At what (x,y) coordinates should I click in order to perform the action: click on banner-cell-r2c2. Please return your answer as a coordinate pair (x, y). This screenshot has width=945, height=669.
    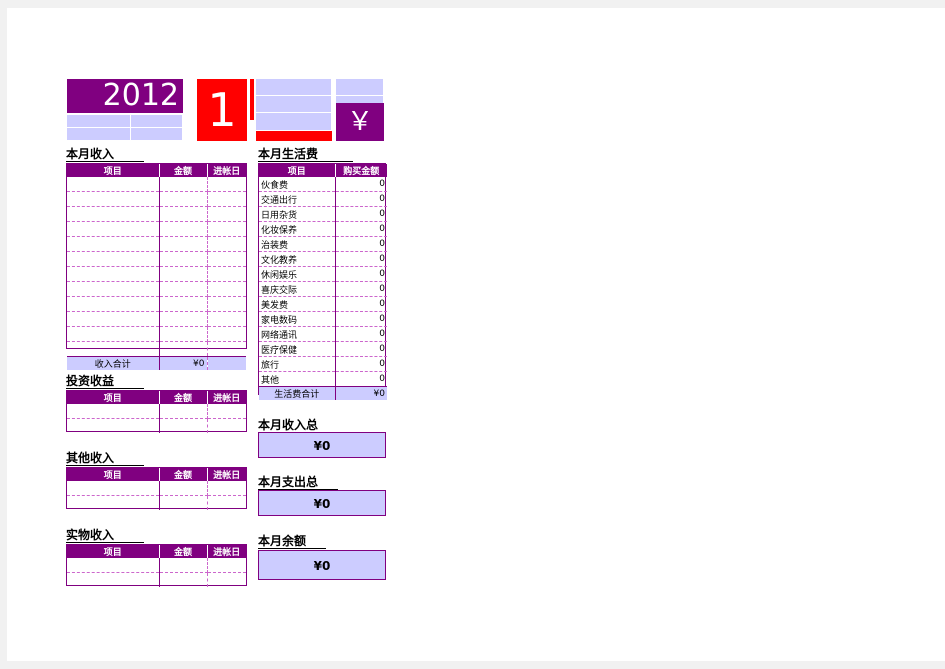
    Looking at the image, I should click on (157, 121).